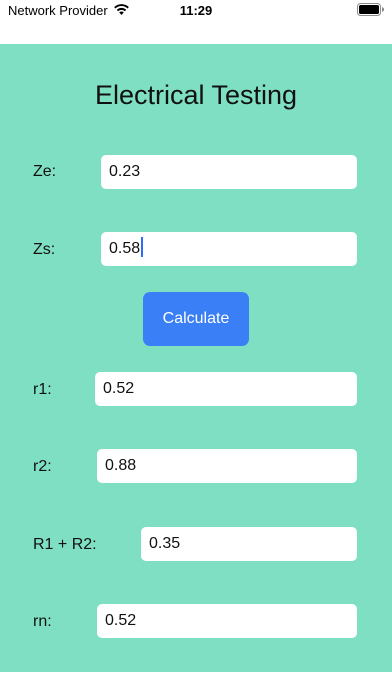 The width and height of the screenshot is (392, 696). What do you see at coordinates (121, 465) in the screenshot?
I see `r2-value: 0.88` at bounding box center [121, 465].